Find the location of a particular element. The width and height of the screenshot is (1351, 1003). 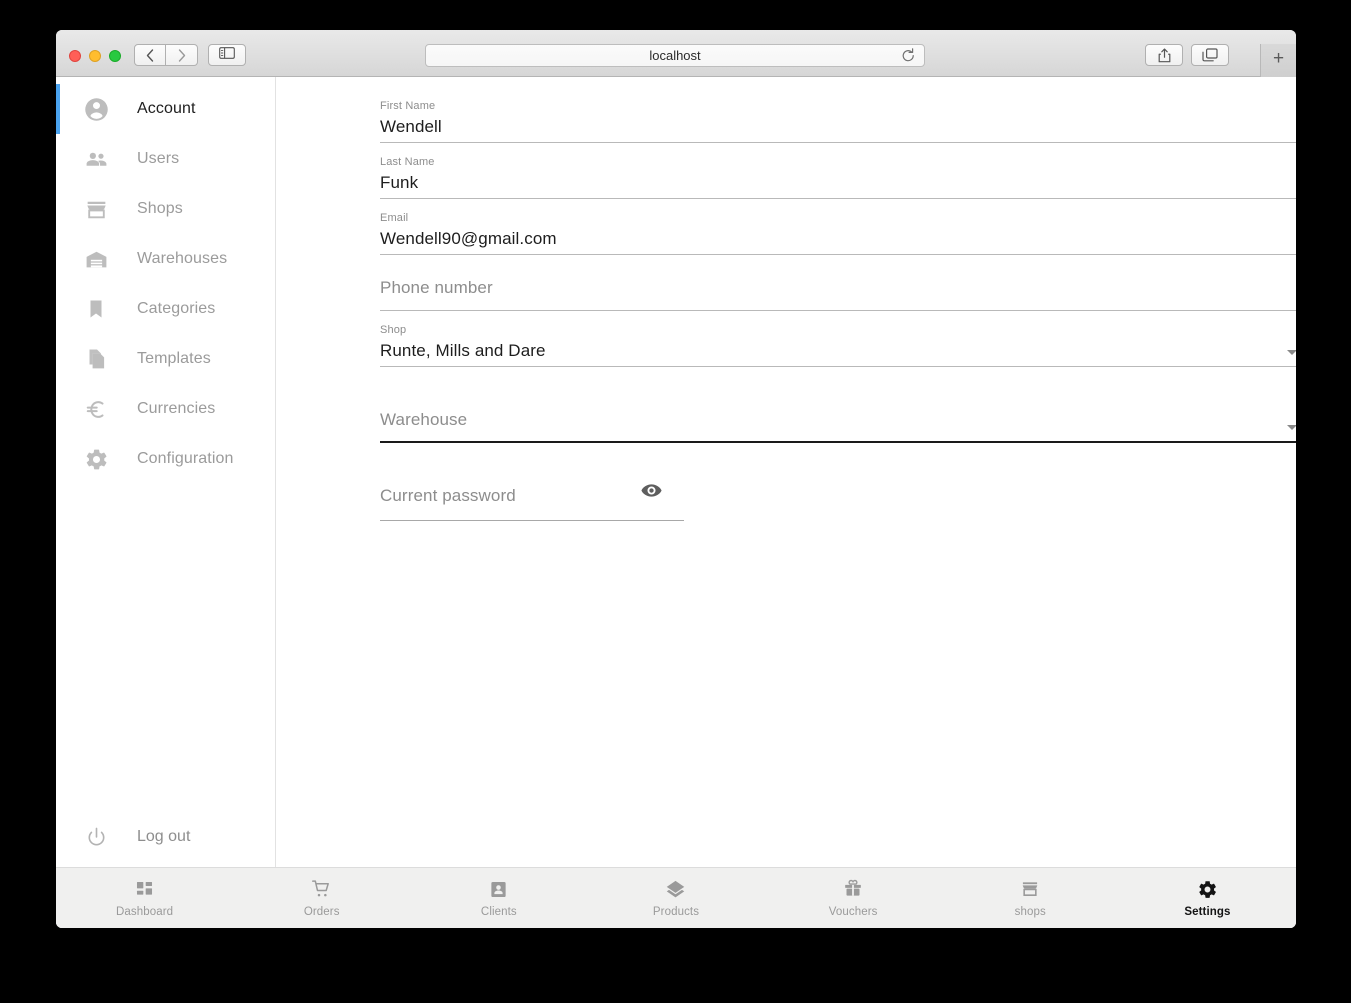

address-bar: localhost is located at coordinates (675, 55).